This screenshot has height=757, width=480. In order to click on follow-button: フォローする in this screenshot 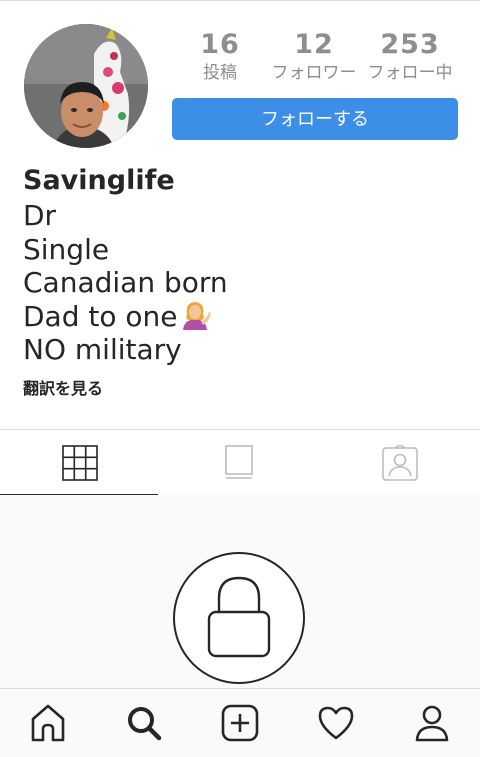, I will do `click(315, 119)`.